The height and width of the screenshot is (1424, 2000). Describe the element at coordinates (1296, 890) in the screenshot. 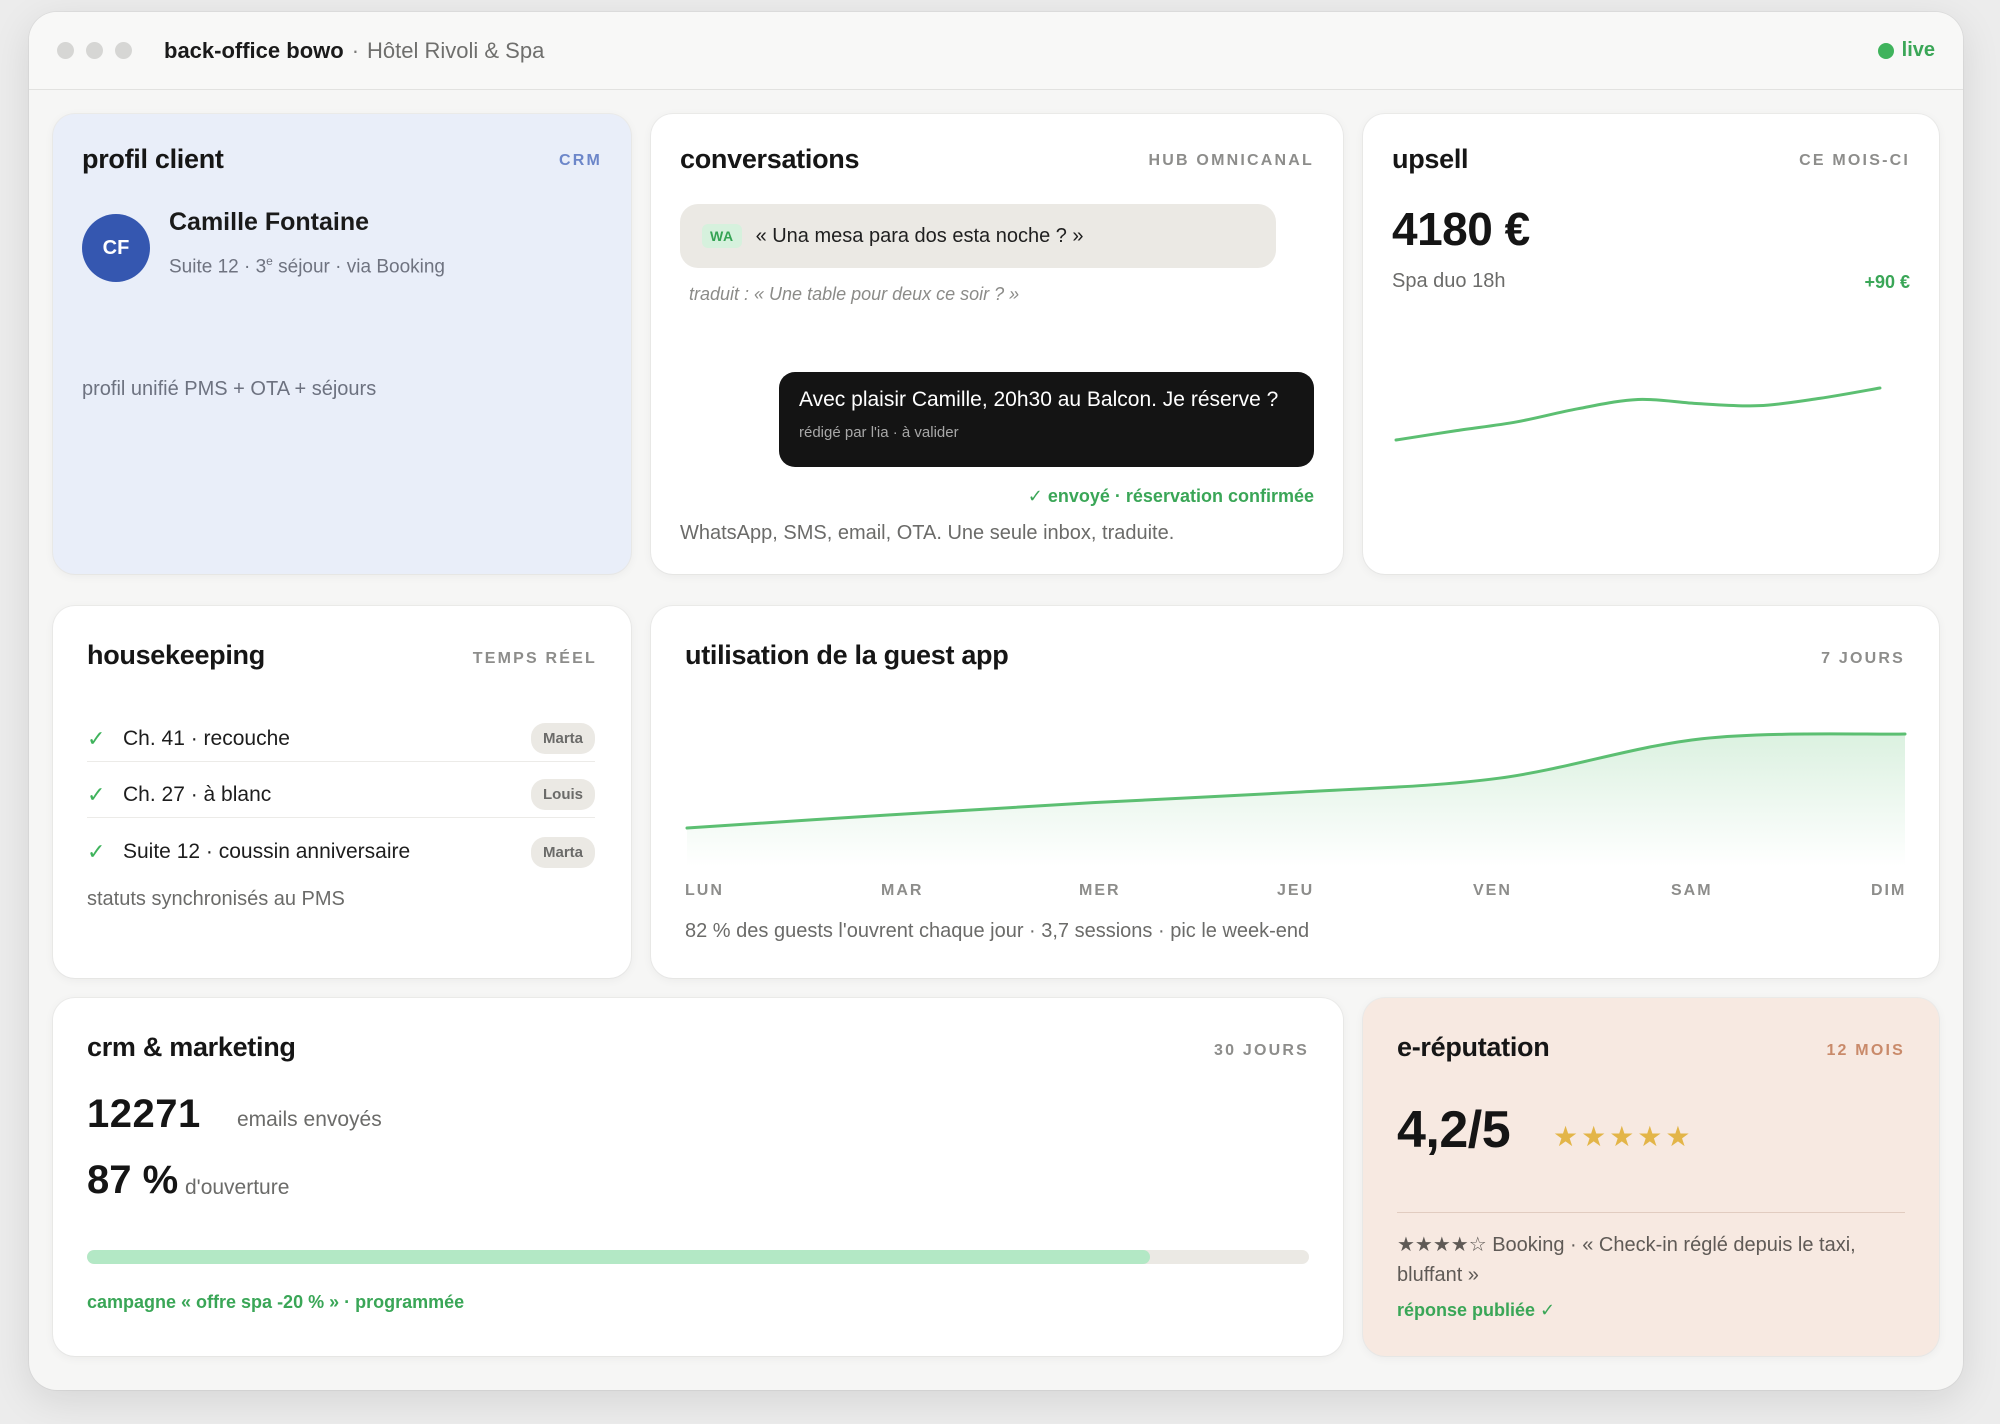

I see `x-tick-label: JEU` at that location.